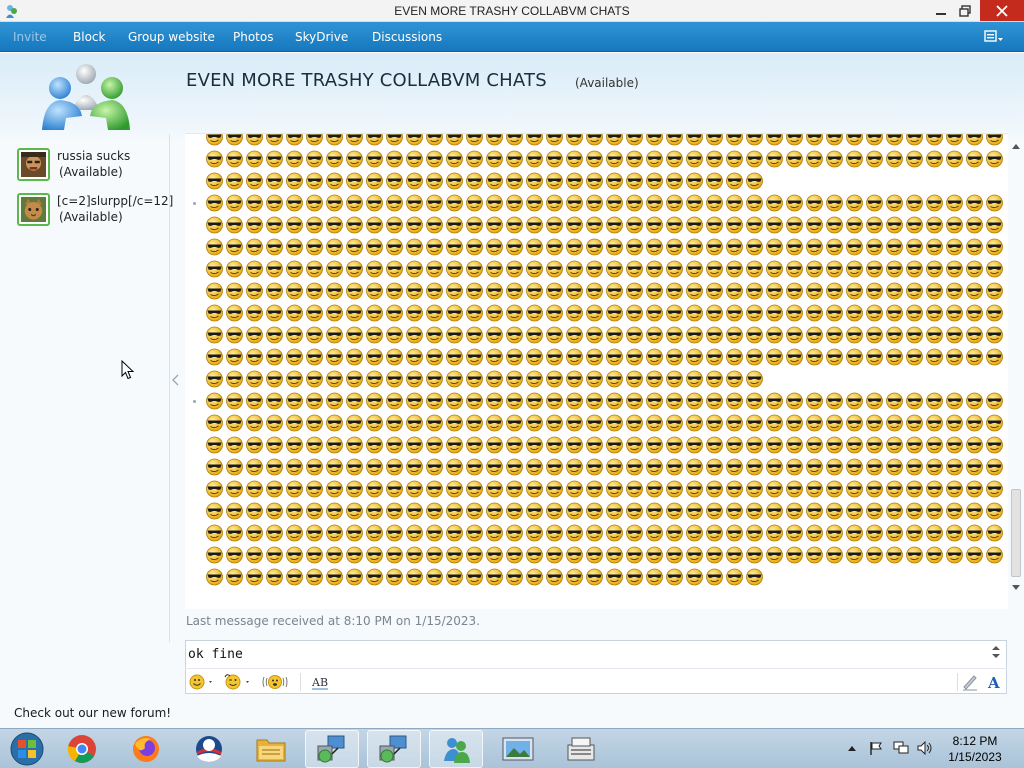 The width and height of the screenshot is (1024, 768). Describe the element at coordinates (995, 682) in the screenshot. I see `font-button: A` at that location.